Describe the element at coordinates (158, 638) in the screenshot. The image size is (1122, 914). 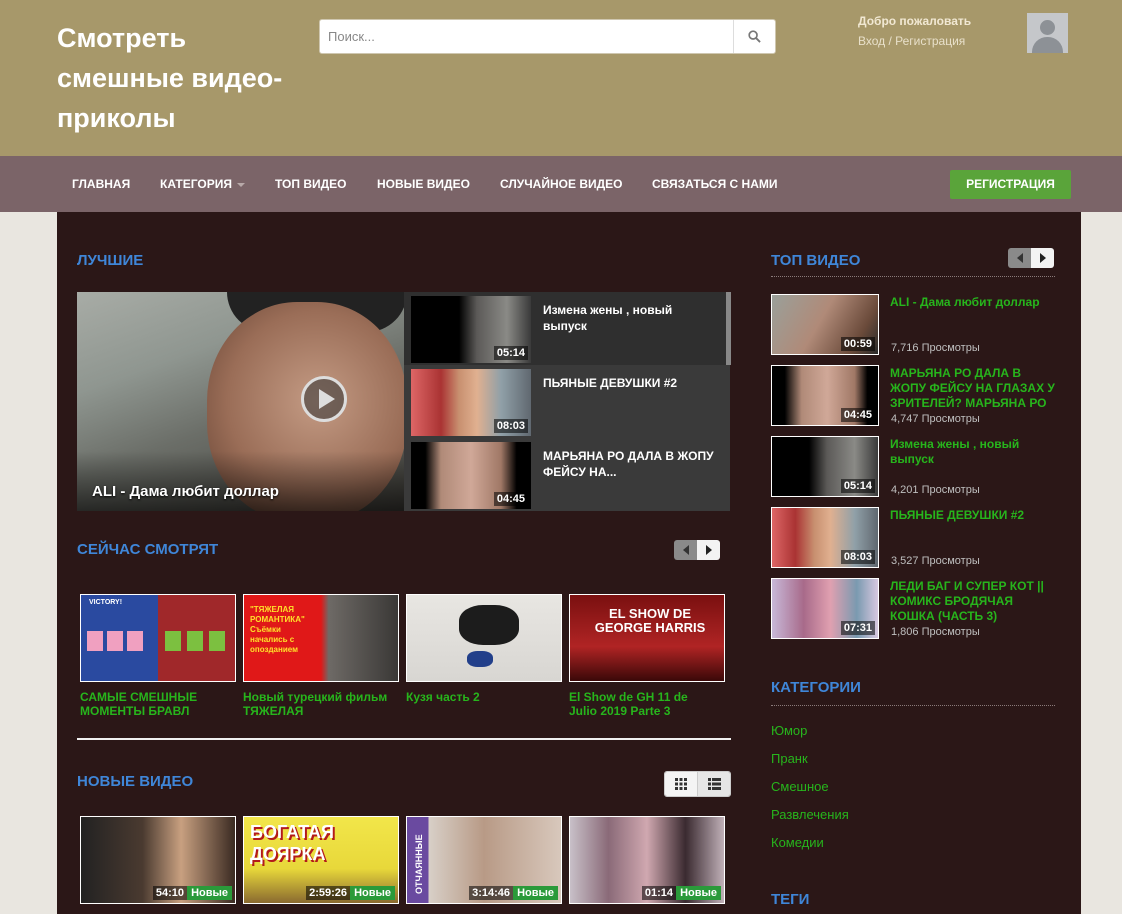
I see `video-thumbnail: VICTORY!` at that location.